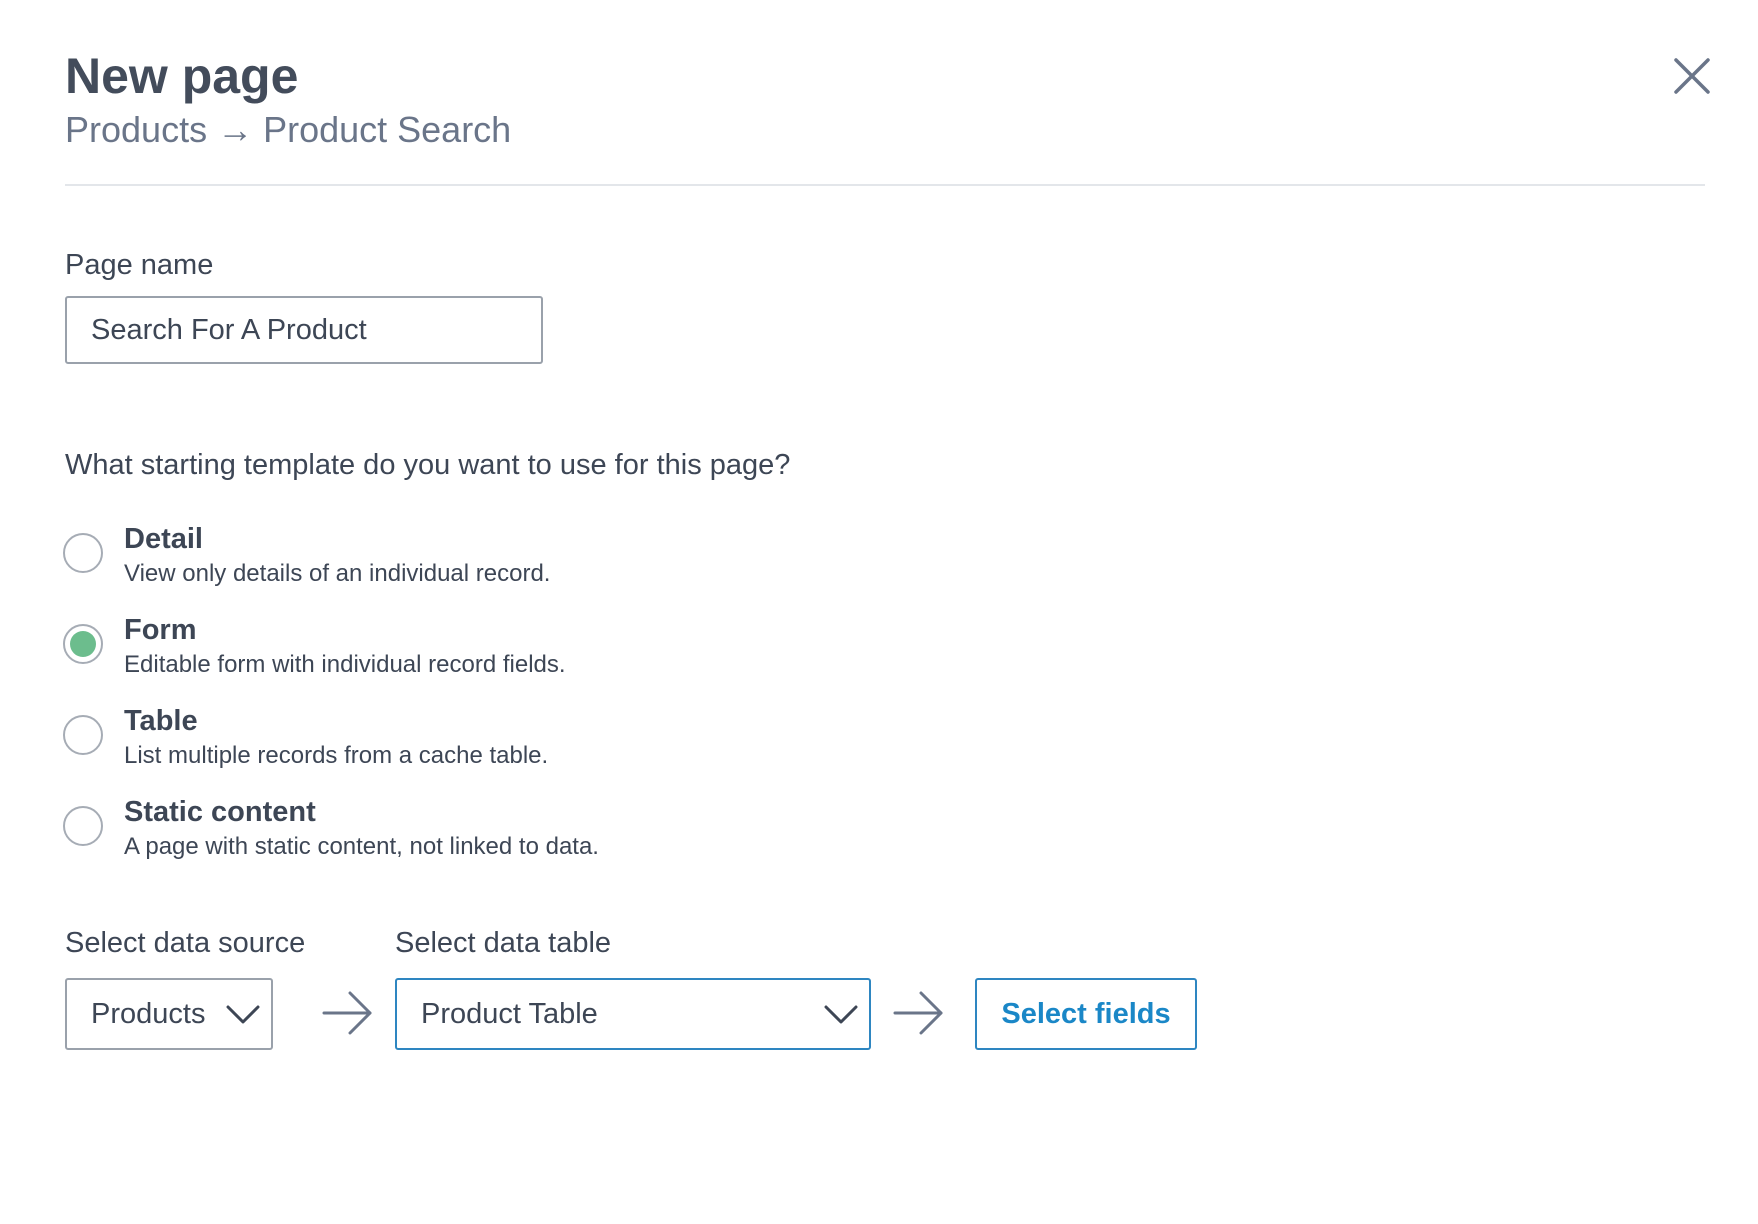 The height and width of the screenshot is (1224, 1758). What do you see at coordinates (503, 943) in the screenshot?
I see `data-table-label: Select data table` at bounding box center [503, 943].